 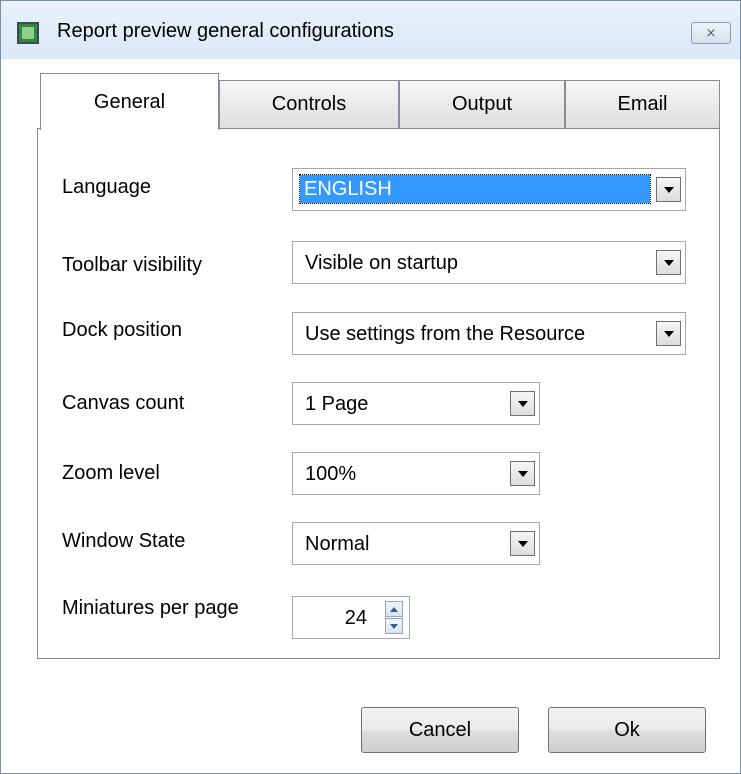 I want to click on spin-up-icon, so click(x=394, y=609).